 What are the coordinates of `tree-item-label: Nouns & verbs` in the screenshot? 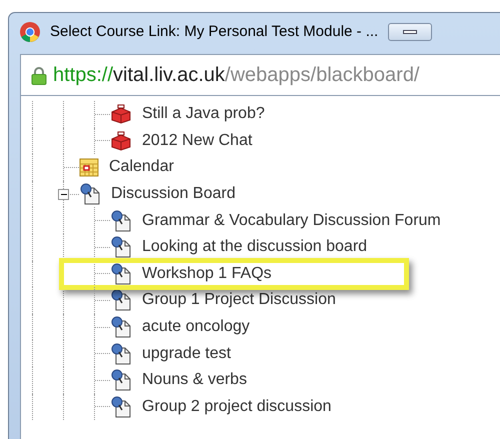 It's located at (194, 380).